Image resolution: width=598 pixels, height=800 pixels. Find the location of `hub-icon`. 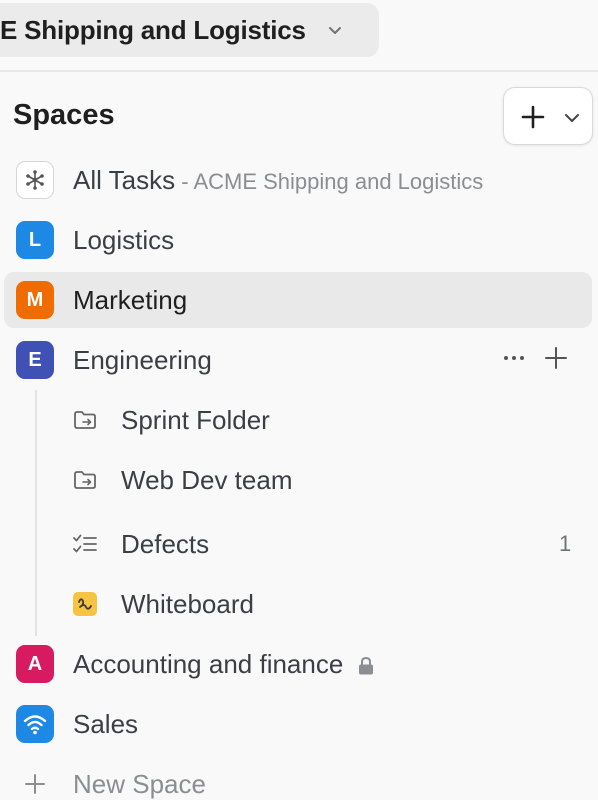

hub-icon is located at coordinates (35, 180).